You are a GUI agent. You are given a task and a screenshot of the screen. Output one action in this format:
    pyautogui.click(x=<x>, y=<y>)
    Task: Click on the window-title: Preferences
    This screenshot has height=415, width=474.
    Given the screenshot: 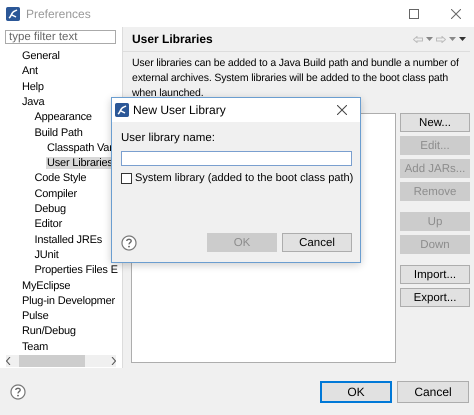 What is the action you would take?
    pyautogui.click(x=59, y=13)
    